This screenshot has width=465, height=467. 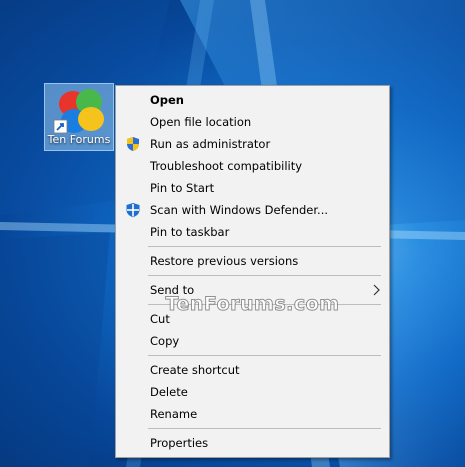 I want to click on menu-item-properties: Properties, so click(x=252, y=443).